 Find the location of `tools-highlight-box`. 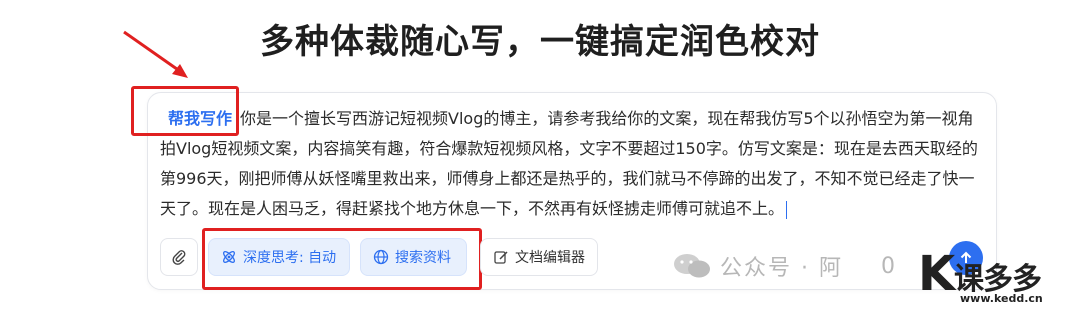

tools-highlight-box is located at coordinates (342, 259).